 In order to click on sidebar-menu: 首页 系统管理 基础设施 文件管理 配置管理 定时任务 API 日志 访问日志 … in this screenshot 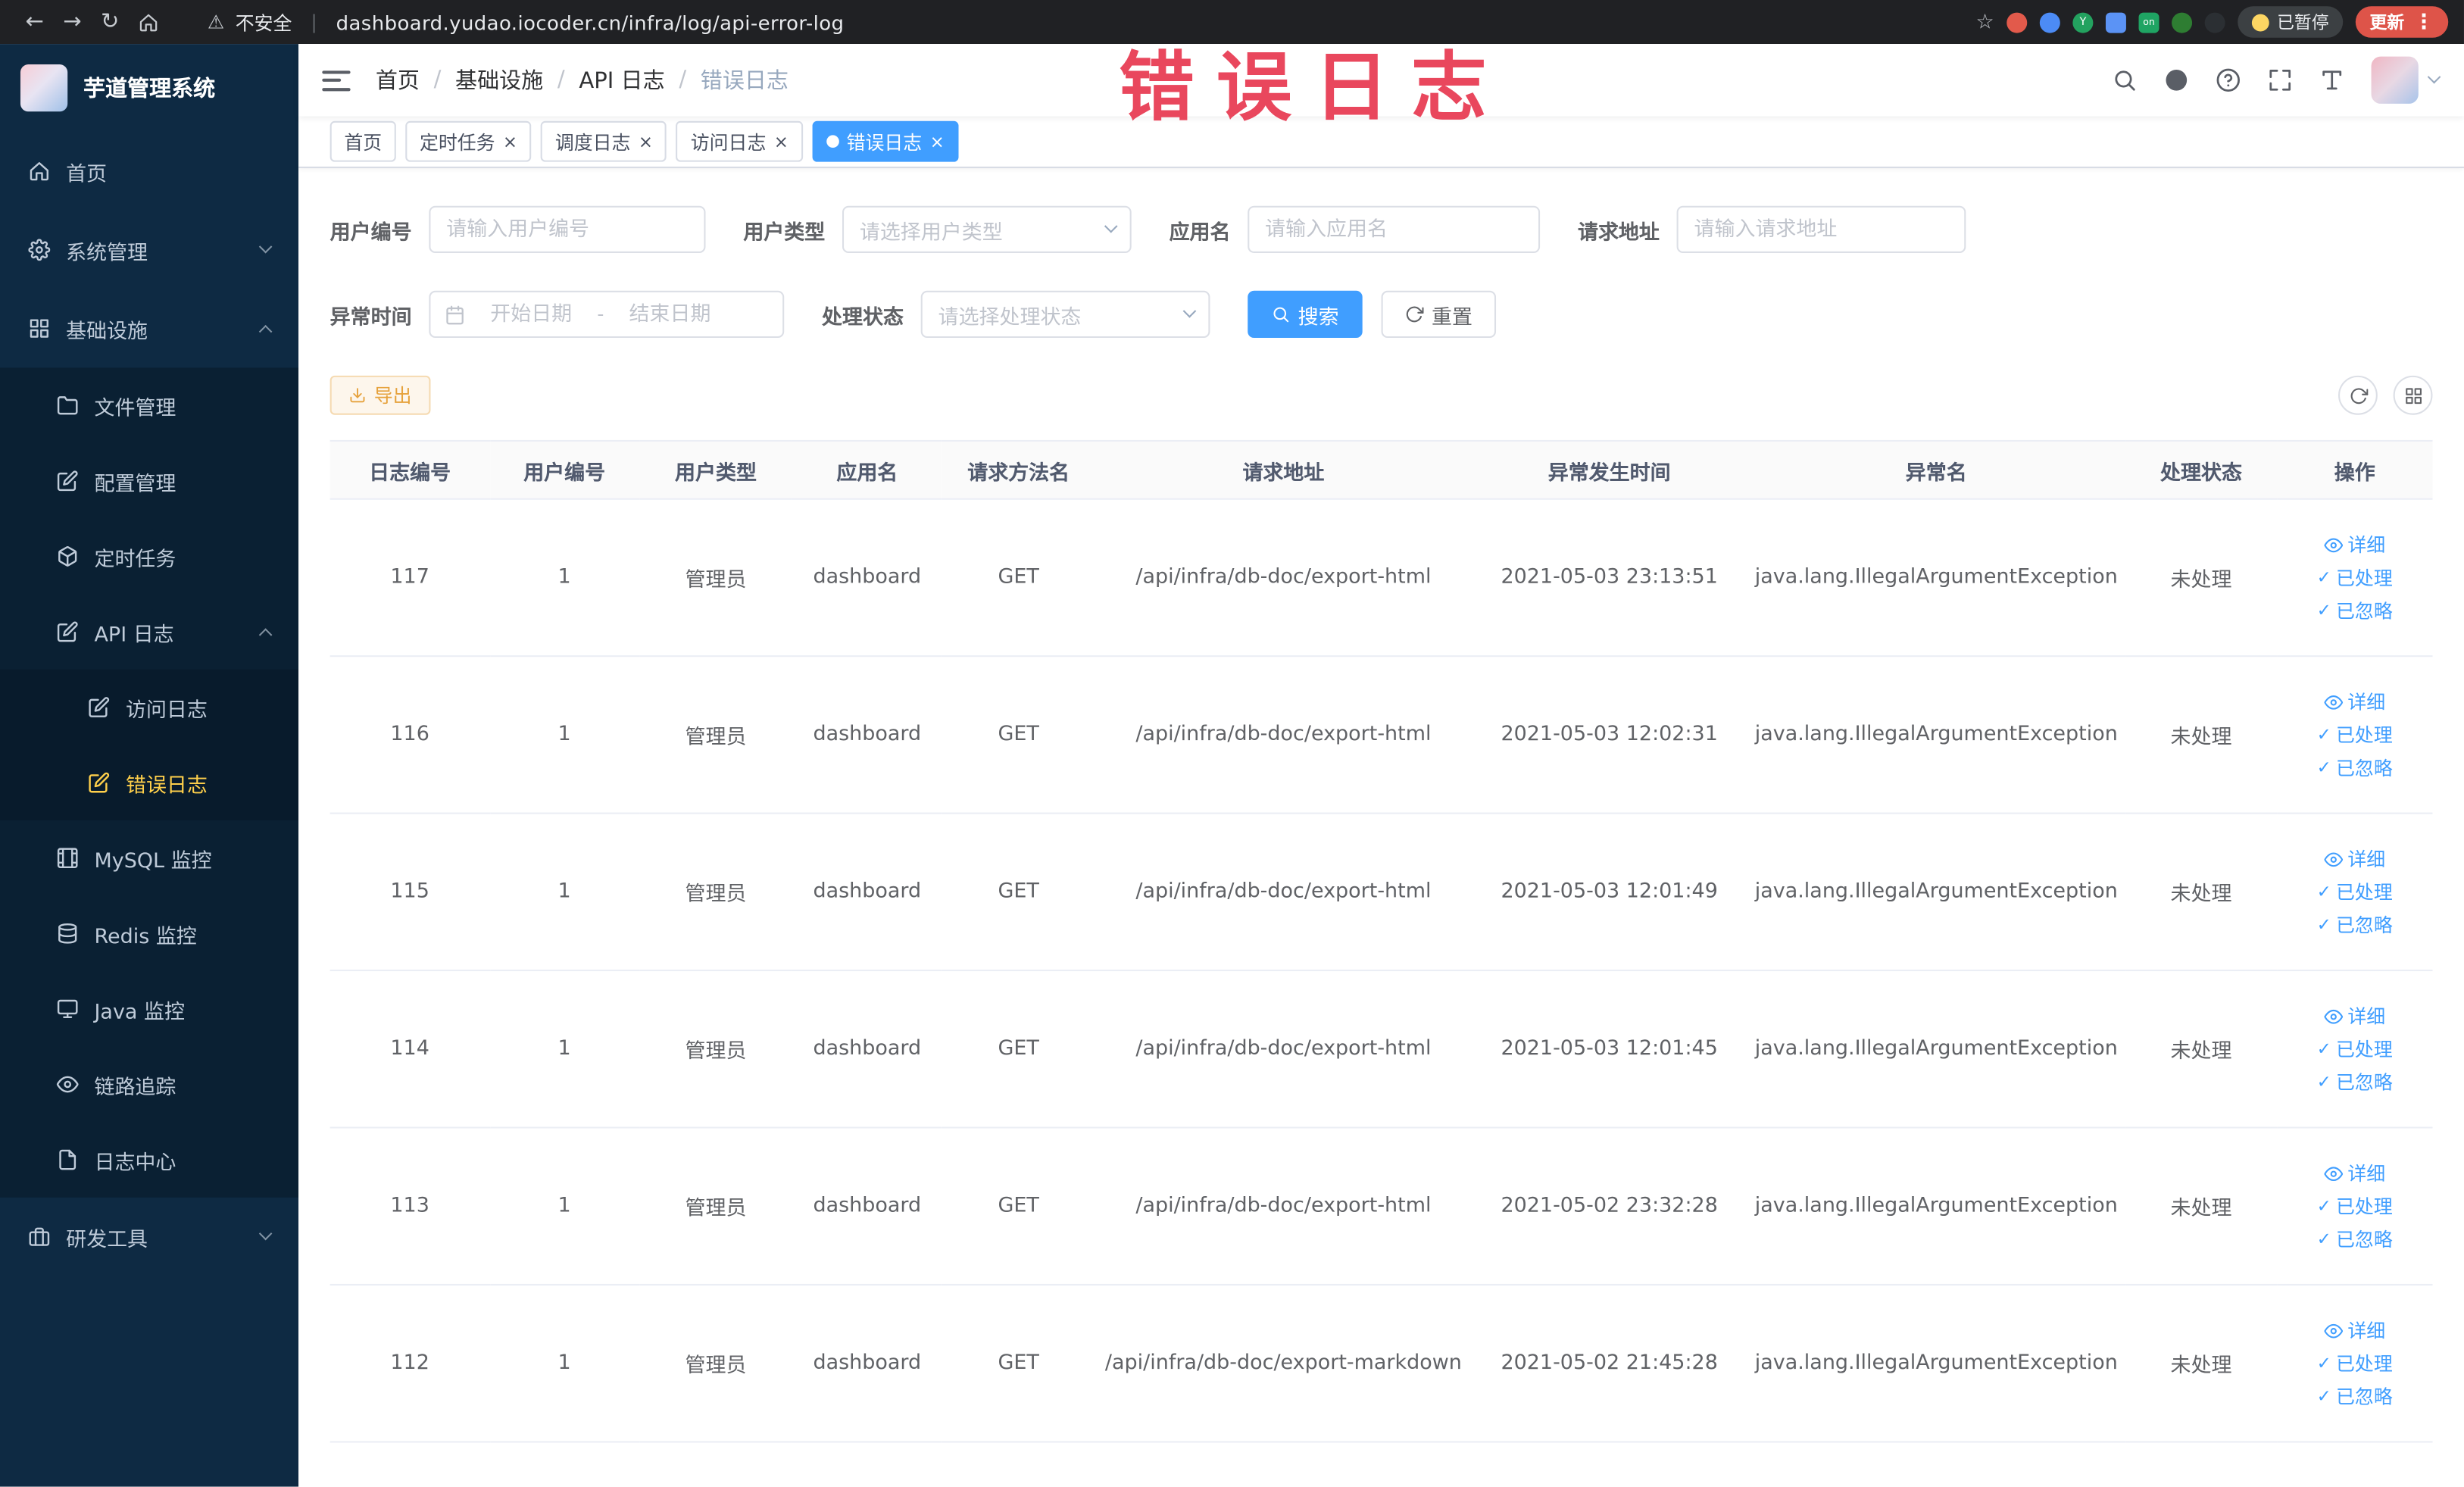, I will do `click(149, 704)`.